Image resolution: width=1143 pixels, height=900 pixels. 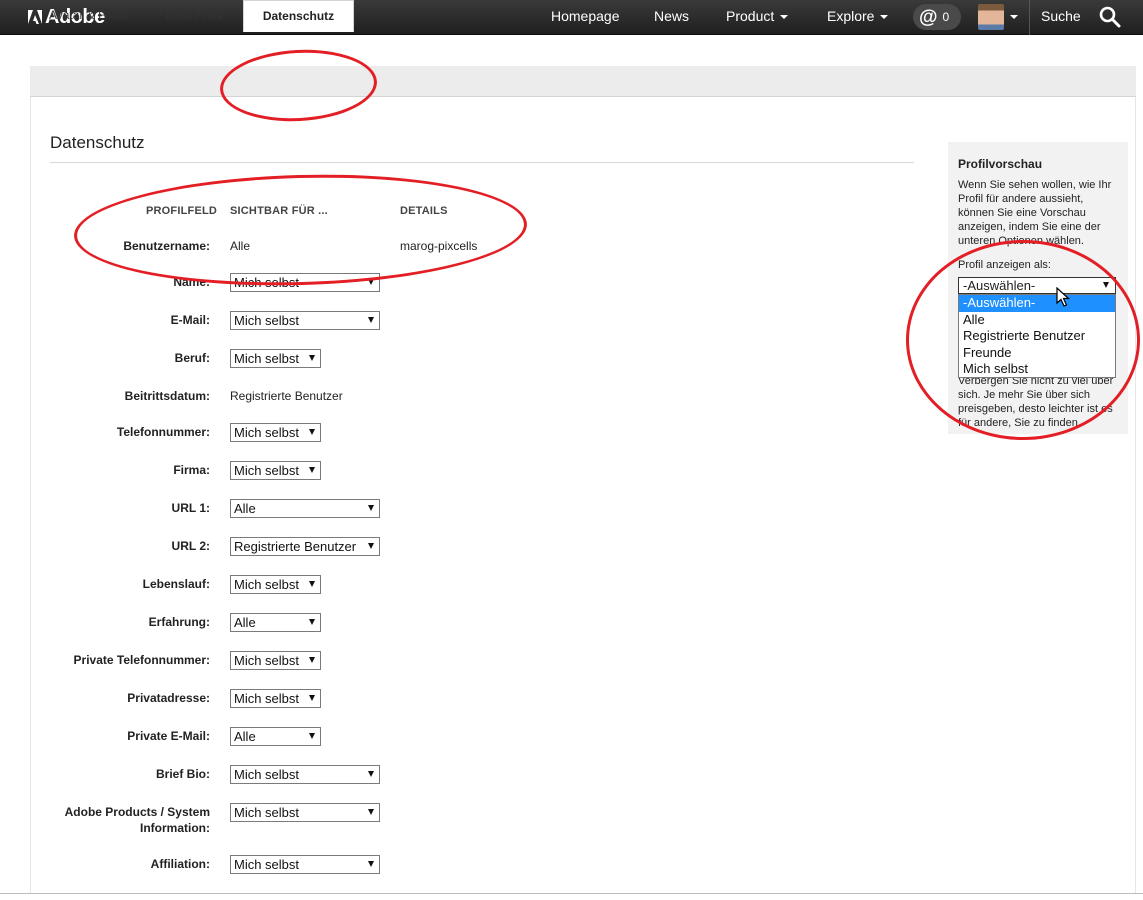 What do you see at coordinates (1037, 320) in the screenshot?
I see `option-alle: Alle` at bounding box center [1037, 320].